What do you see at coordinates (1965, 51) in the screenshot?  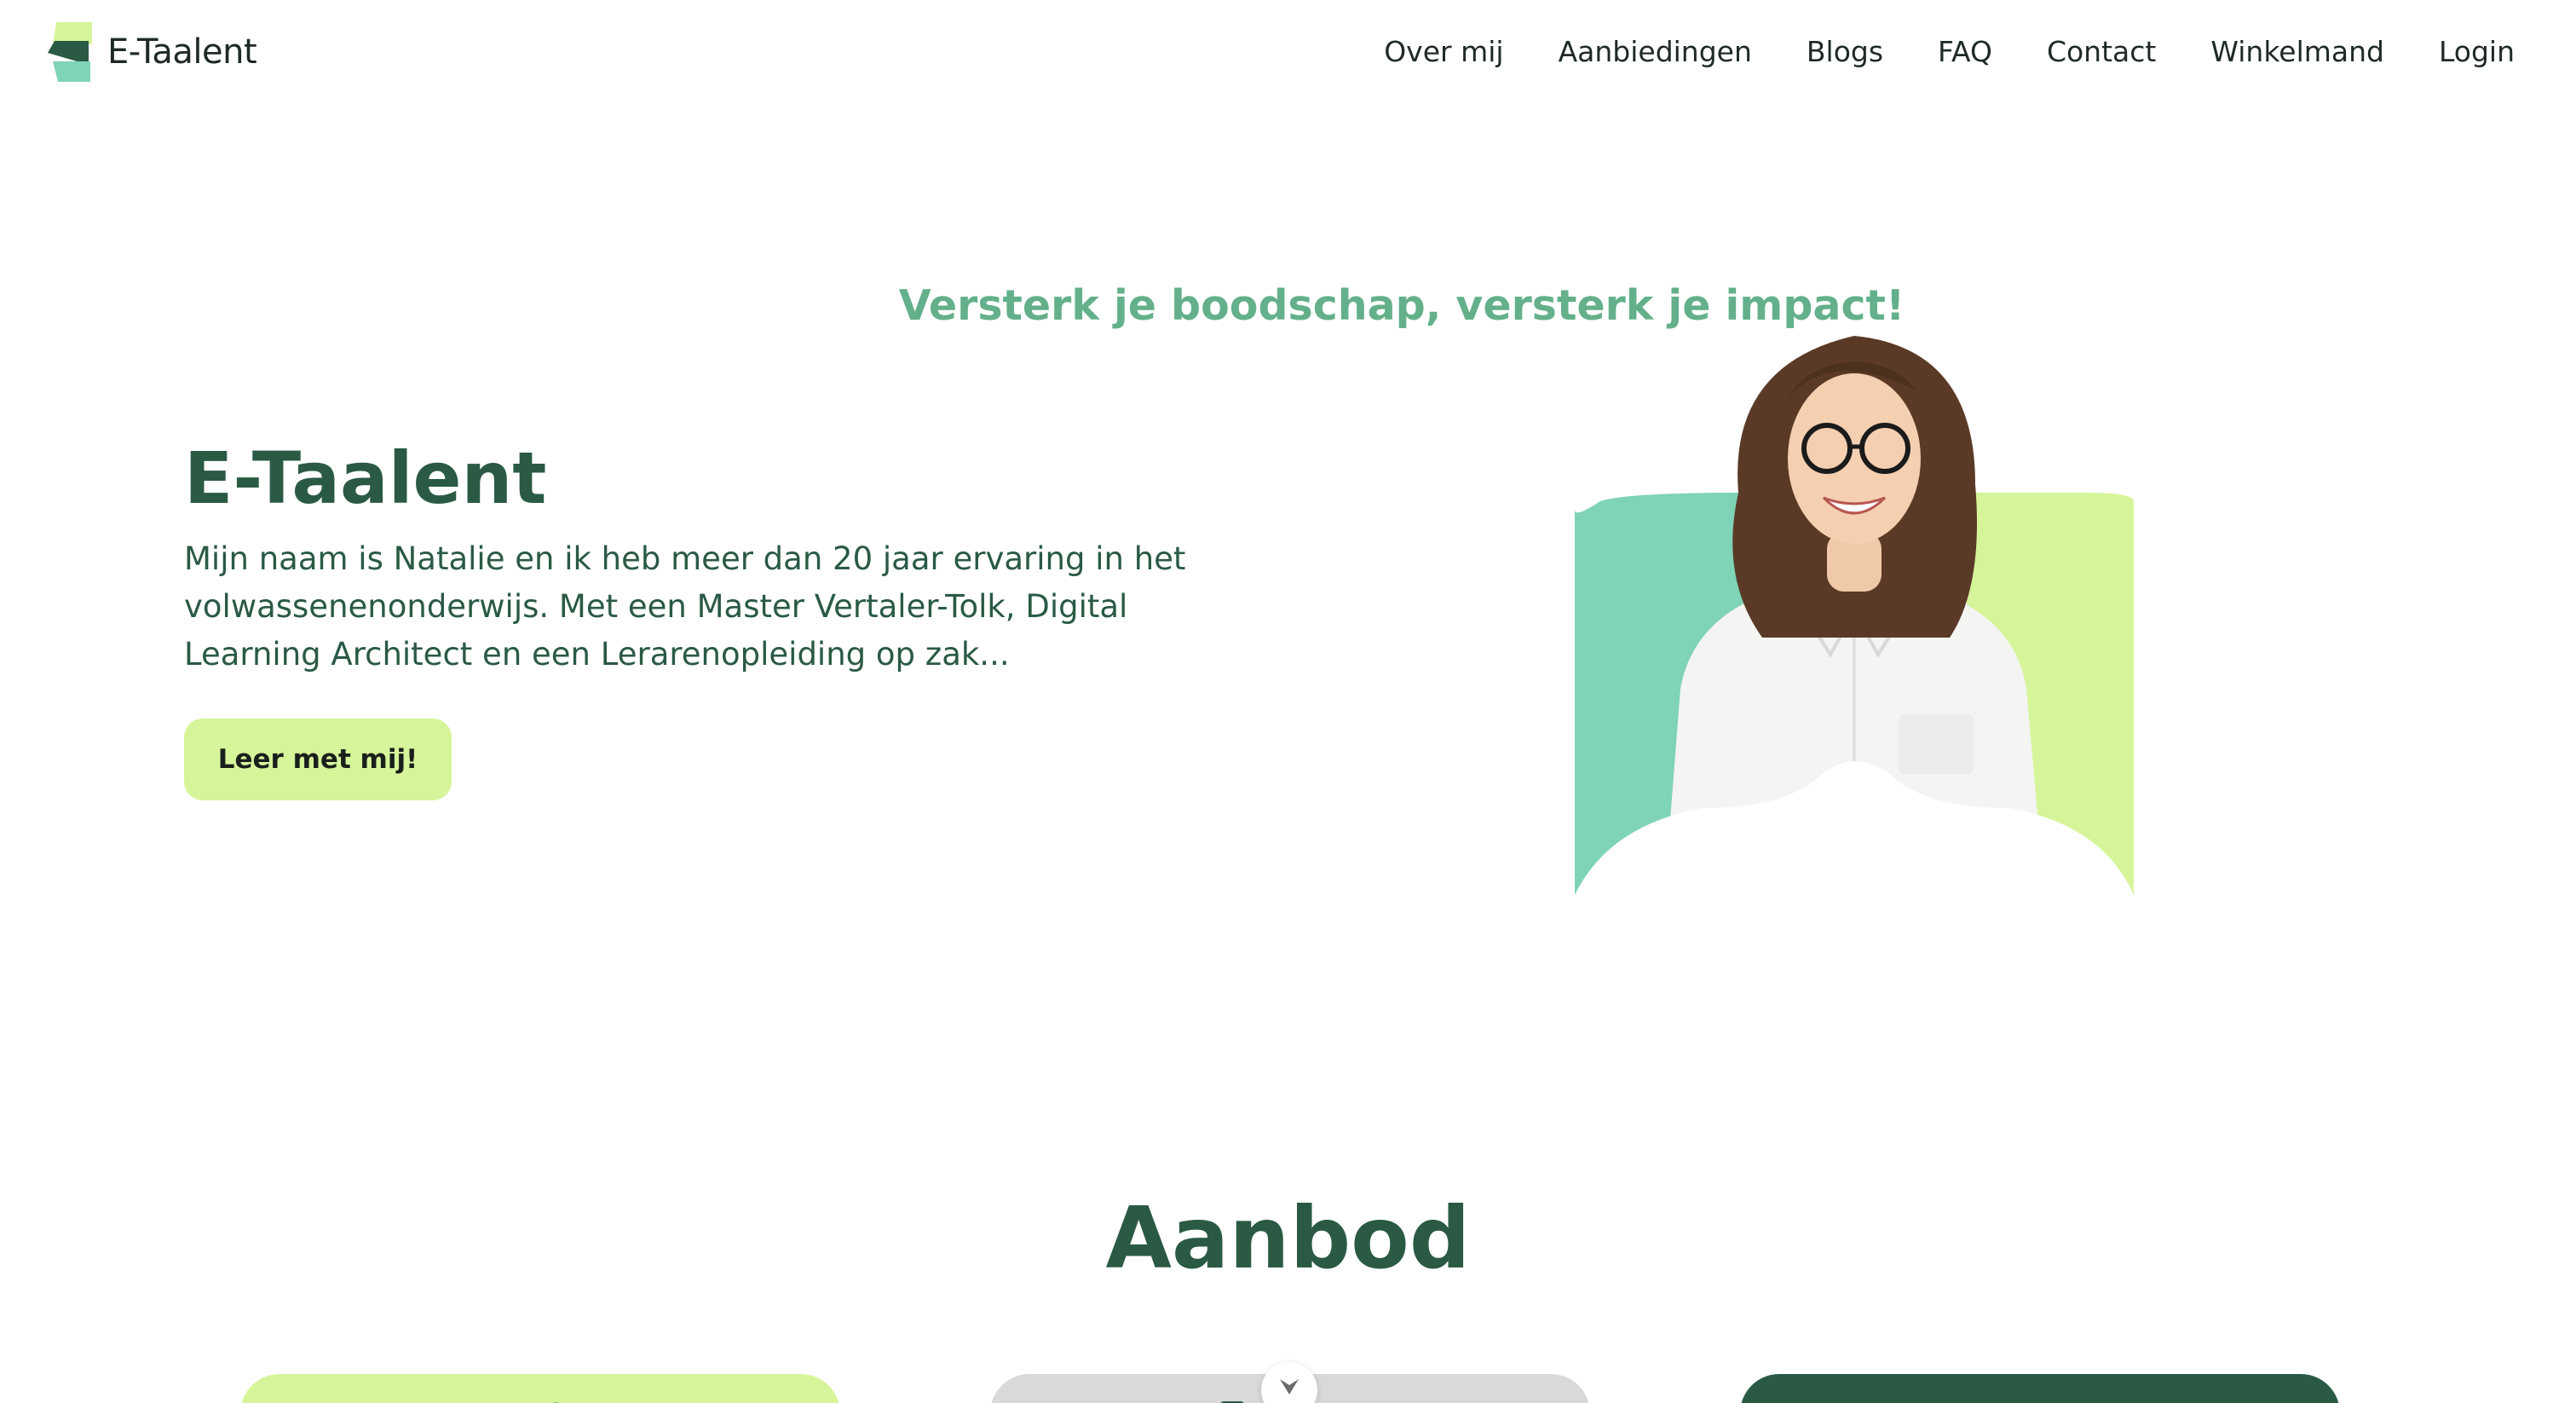 I see `nav-item-faq: FAQ` at bounding box center [1965, 51].